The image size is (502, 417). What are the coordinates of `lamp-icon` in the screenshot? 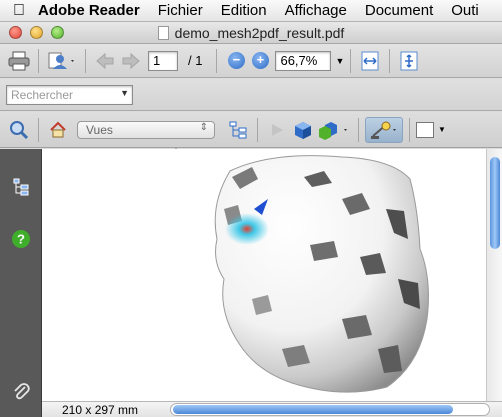 It's located at (383, 130).